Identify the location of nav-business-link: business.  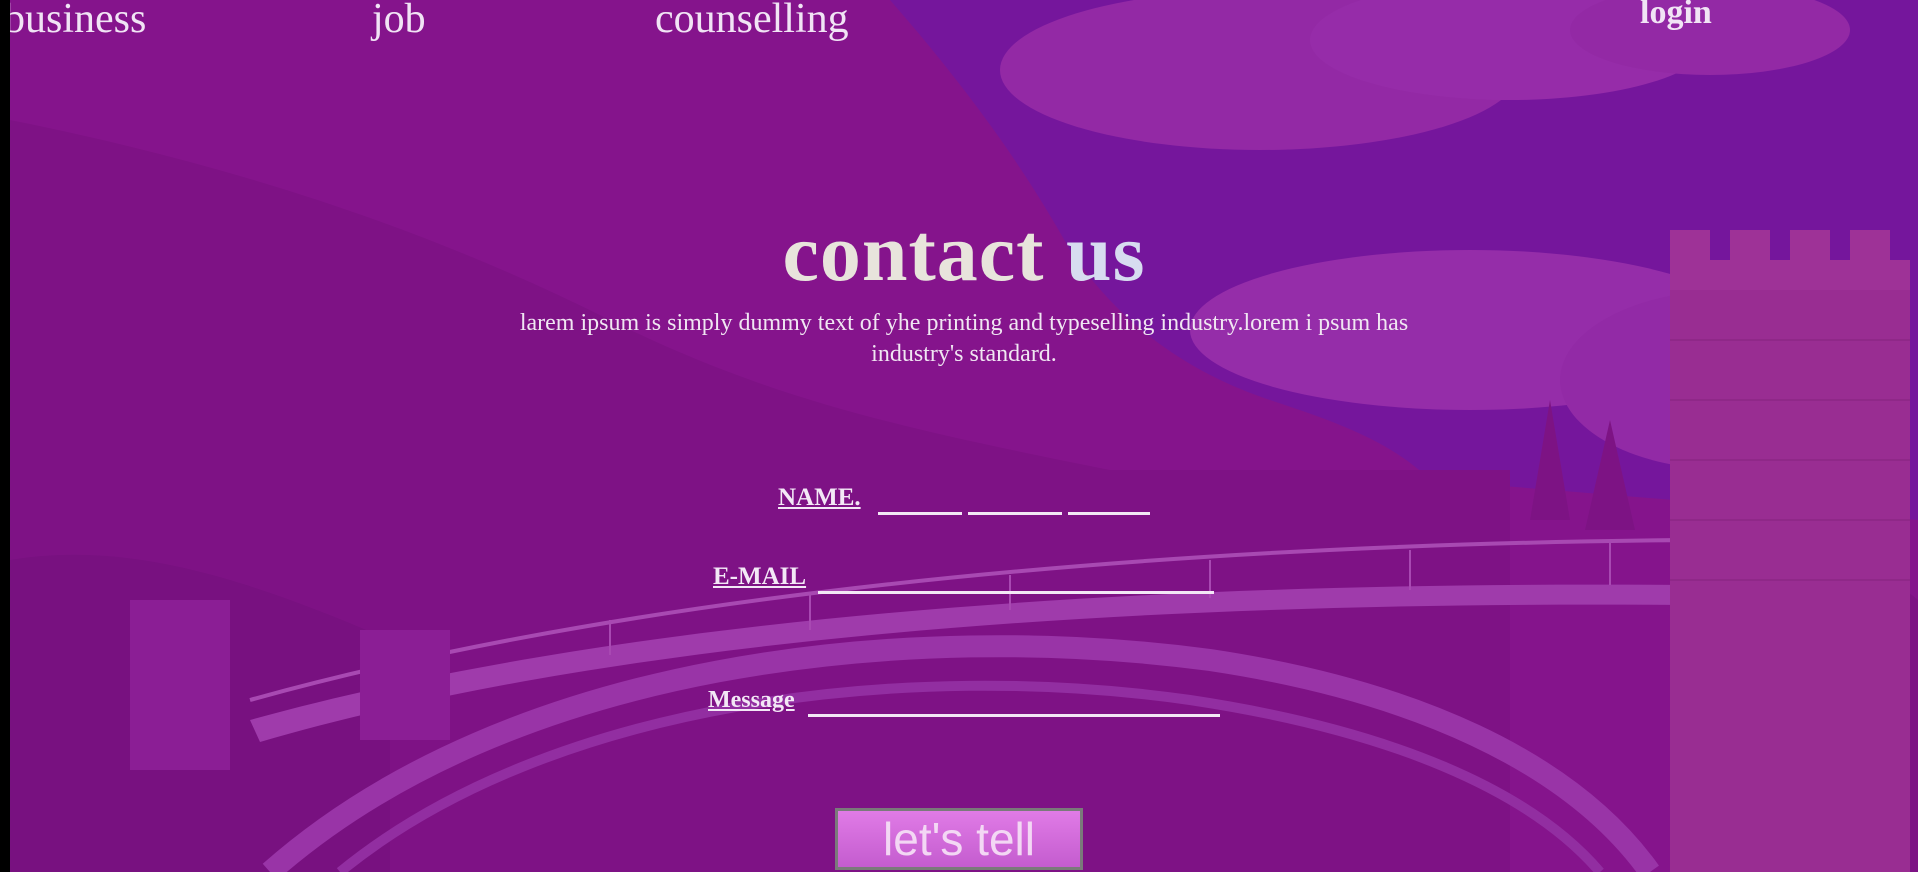
(78, 22).